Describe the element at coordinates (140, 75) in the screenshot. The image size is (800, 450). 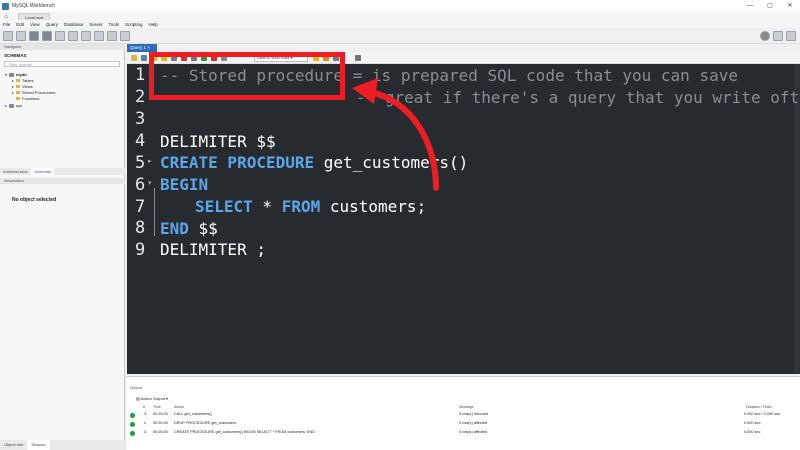
I see `line-number: 1` at that location.